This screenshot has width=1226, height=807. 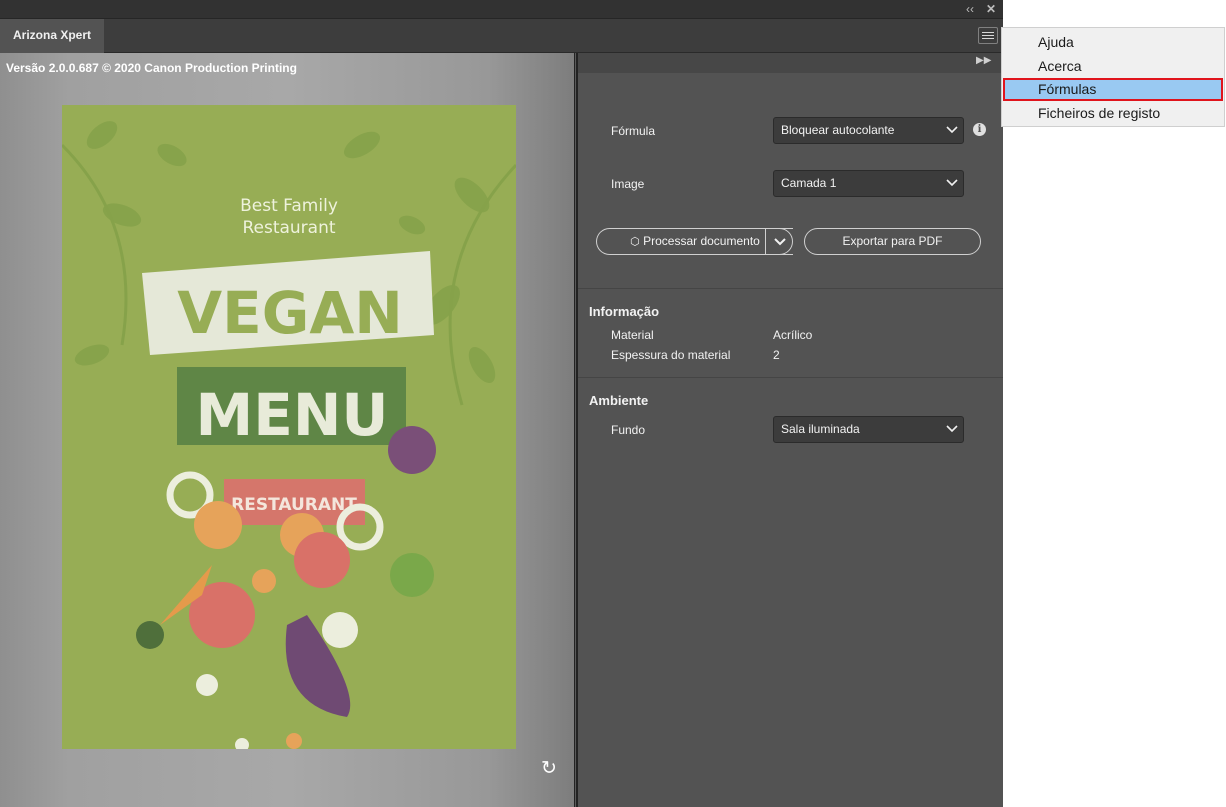 I want to click on process-document-button: ⬡ Processar documento, so click(x=694, y=241).